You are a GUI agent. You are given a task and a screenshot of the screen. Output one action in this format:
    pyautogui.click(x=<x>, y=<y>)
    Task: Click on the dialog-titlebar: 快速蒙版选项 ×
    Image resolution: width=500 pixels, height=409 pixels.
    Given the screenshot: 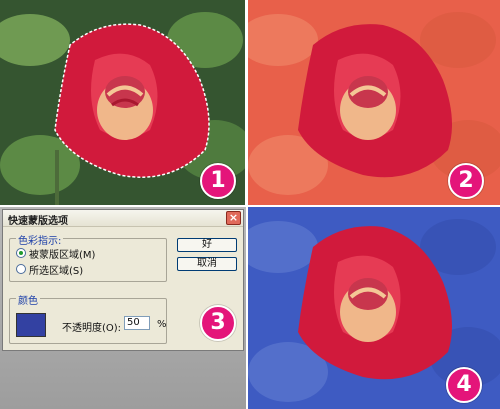 What is the action you would take?
    pyautogui.click(x=123, y=218)
    